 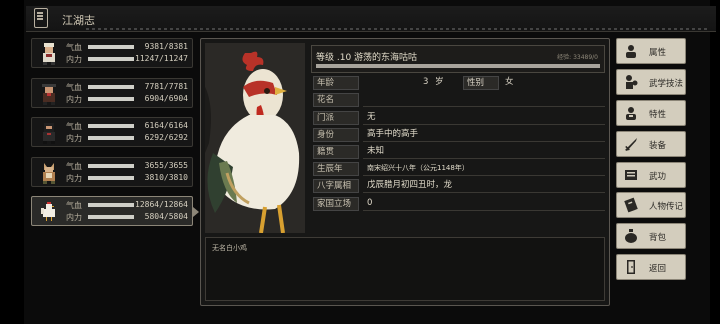 I want to click on header-bar: 江湖志, so click(x=371, y=19).